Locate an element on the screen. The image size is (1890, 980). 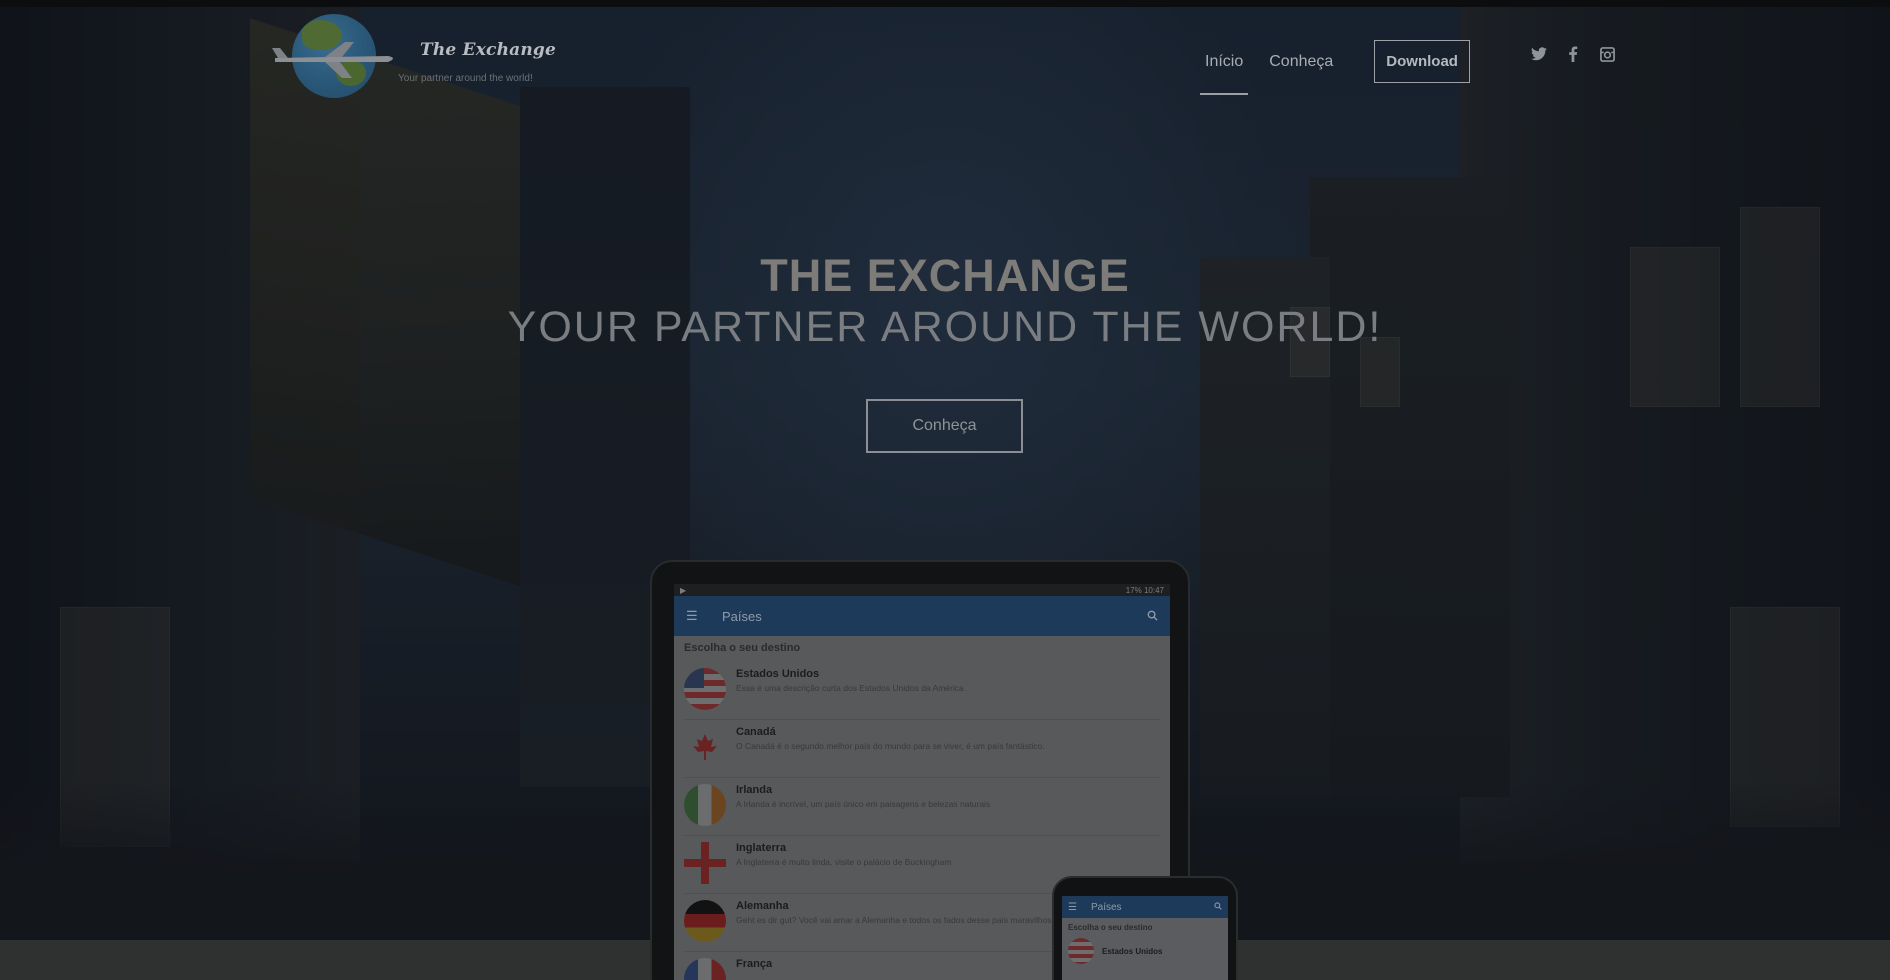
social-links is located at coordinates (1581, 54).